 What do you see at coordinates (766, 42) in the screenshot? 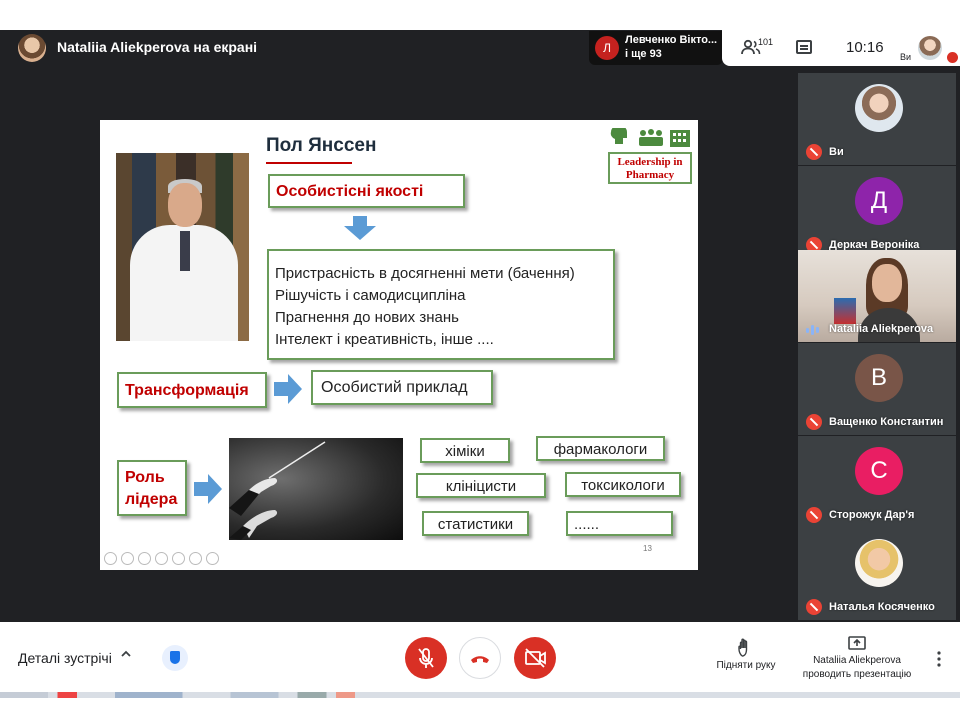
I see `people-count: 101` at bounding box center [766, 42].